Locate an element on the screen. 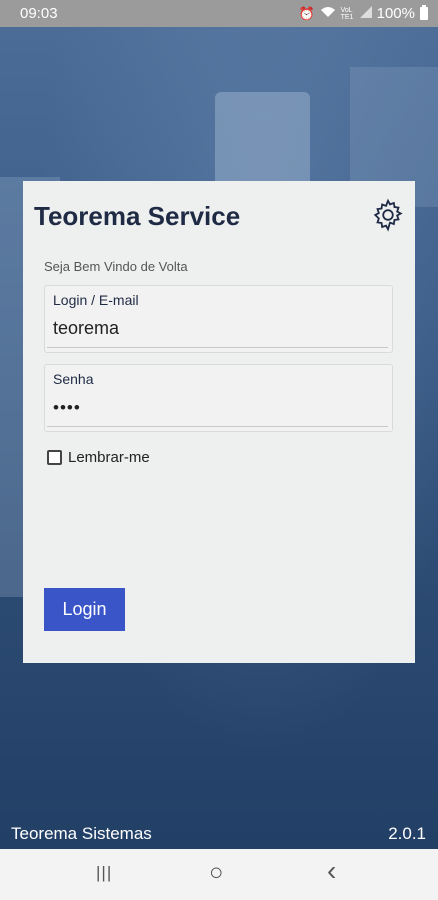 The width and height of the screenshot is (438, 900). login-email-label: Login / E-mail is located at coordinates (96, 300).